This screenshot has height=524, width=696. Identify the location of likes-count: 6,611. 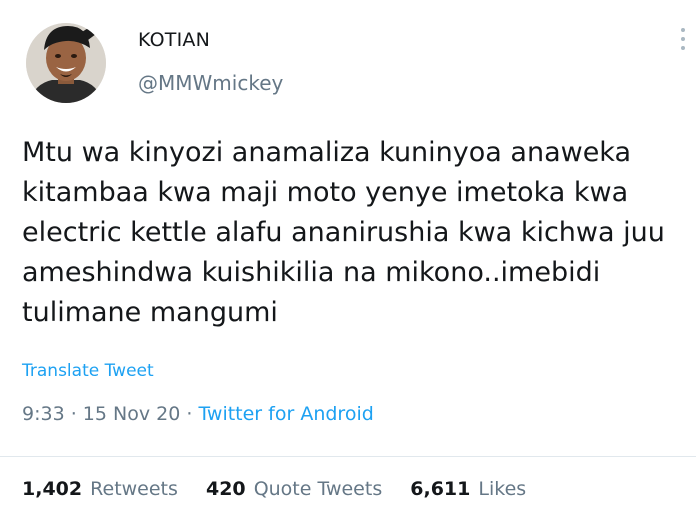
(440, 489).